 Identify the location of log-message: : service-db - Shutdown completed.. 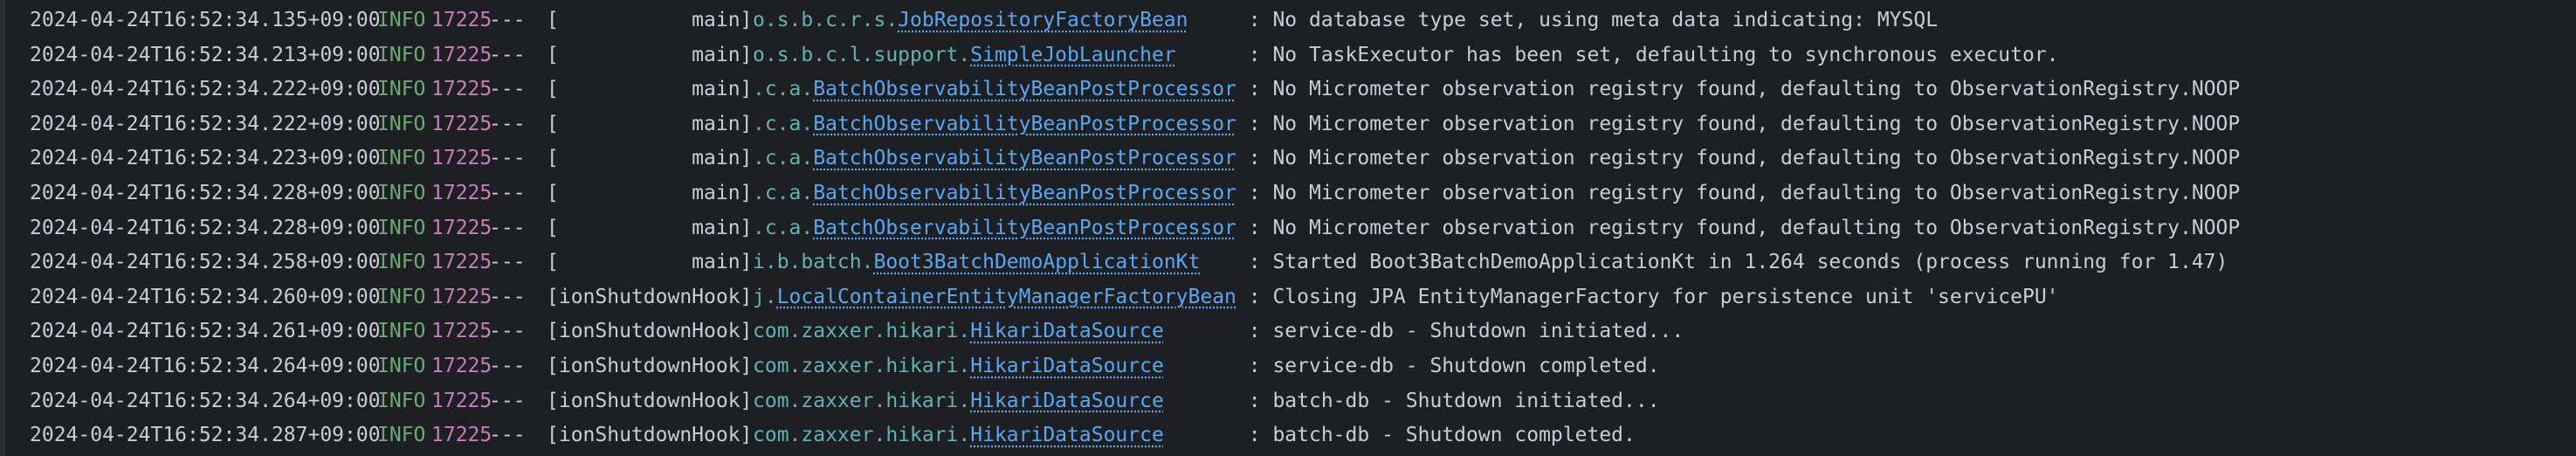
(1454, 366).